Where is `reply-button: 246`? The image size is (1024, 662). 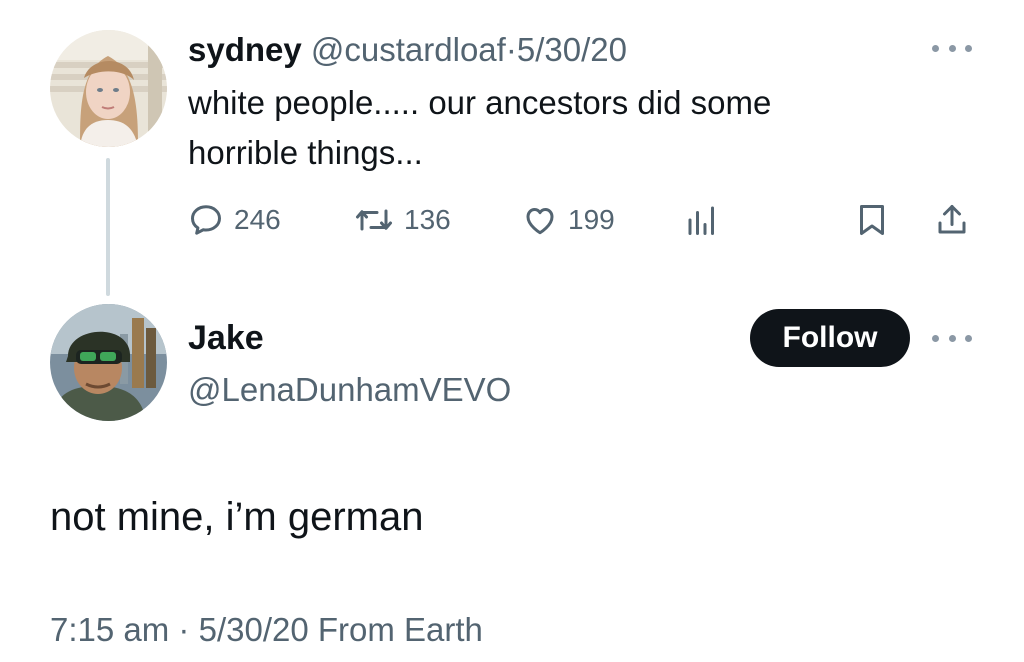
reply-button: 246 is located at coordinates (234, 220).